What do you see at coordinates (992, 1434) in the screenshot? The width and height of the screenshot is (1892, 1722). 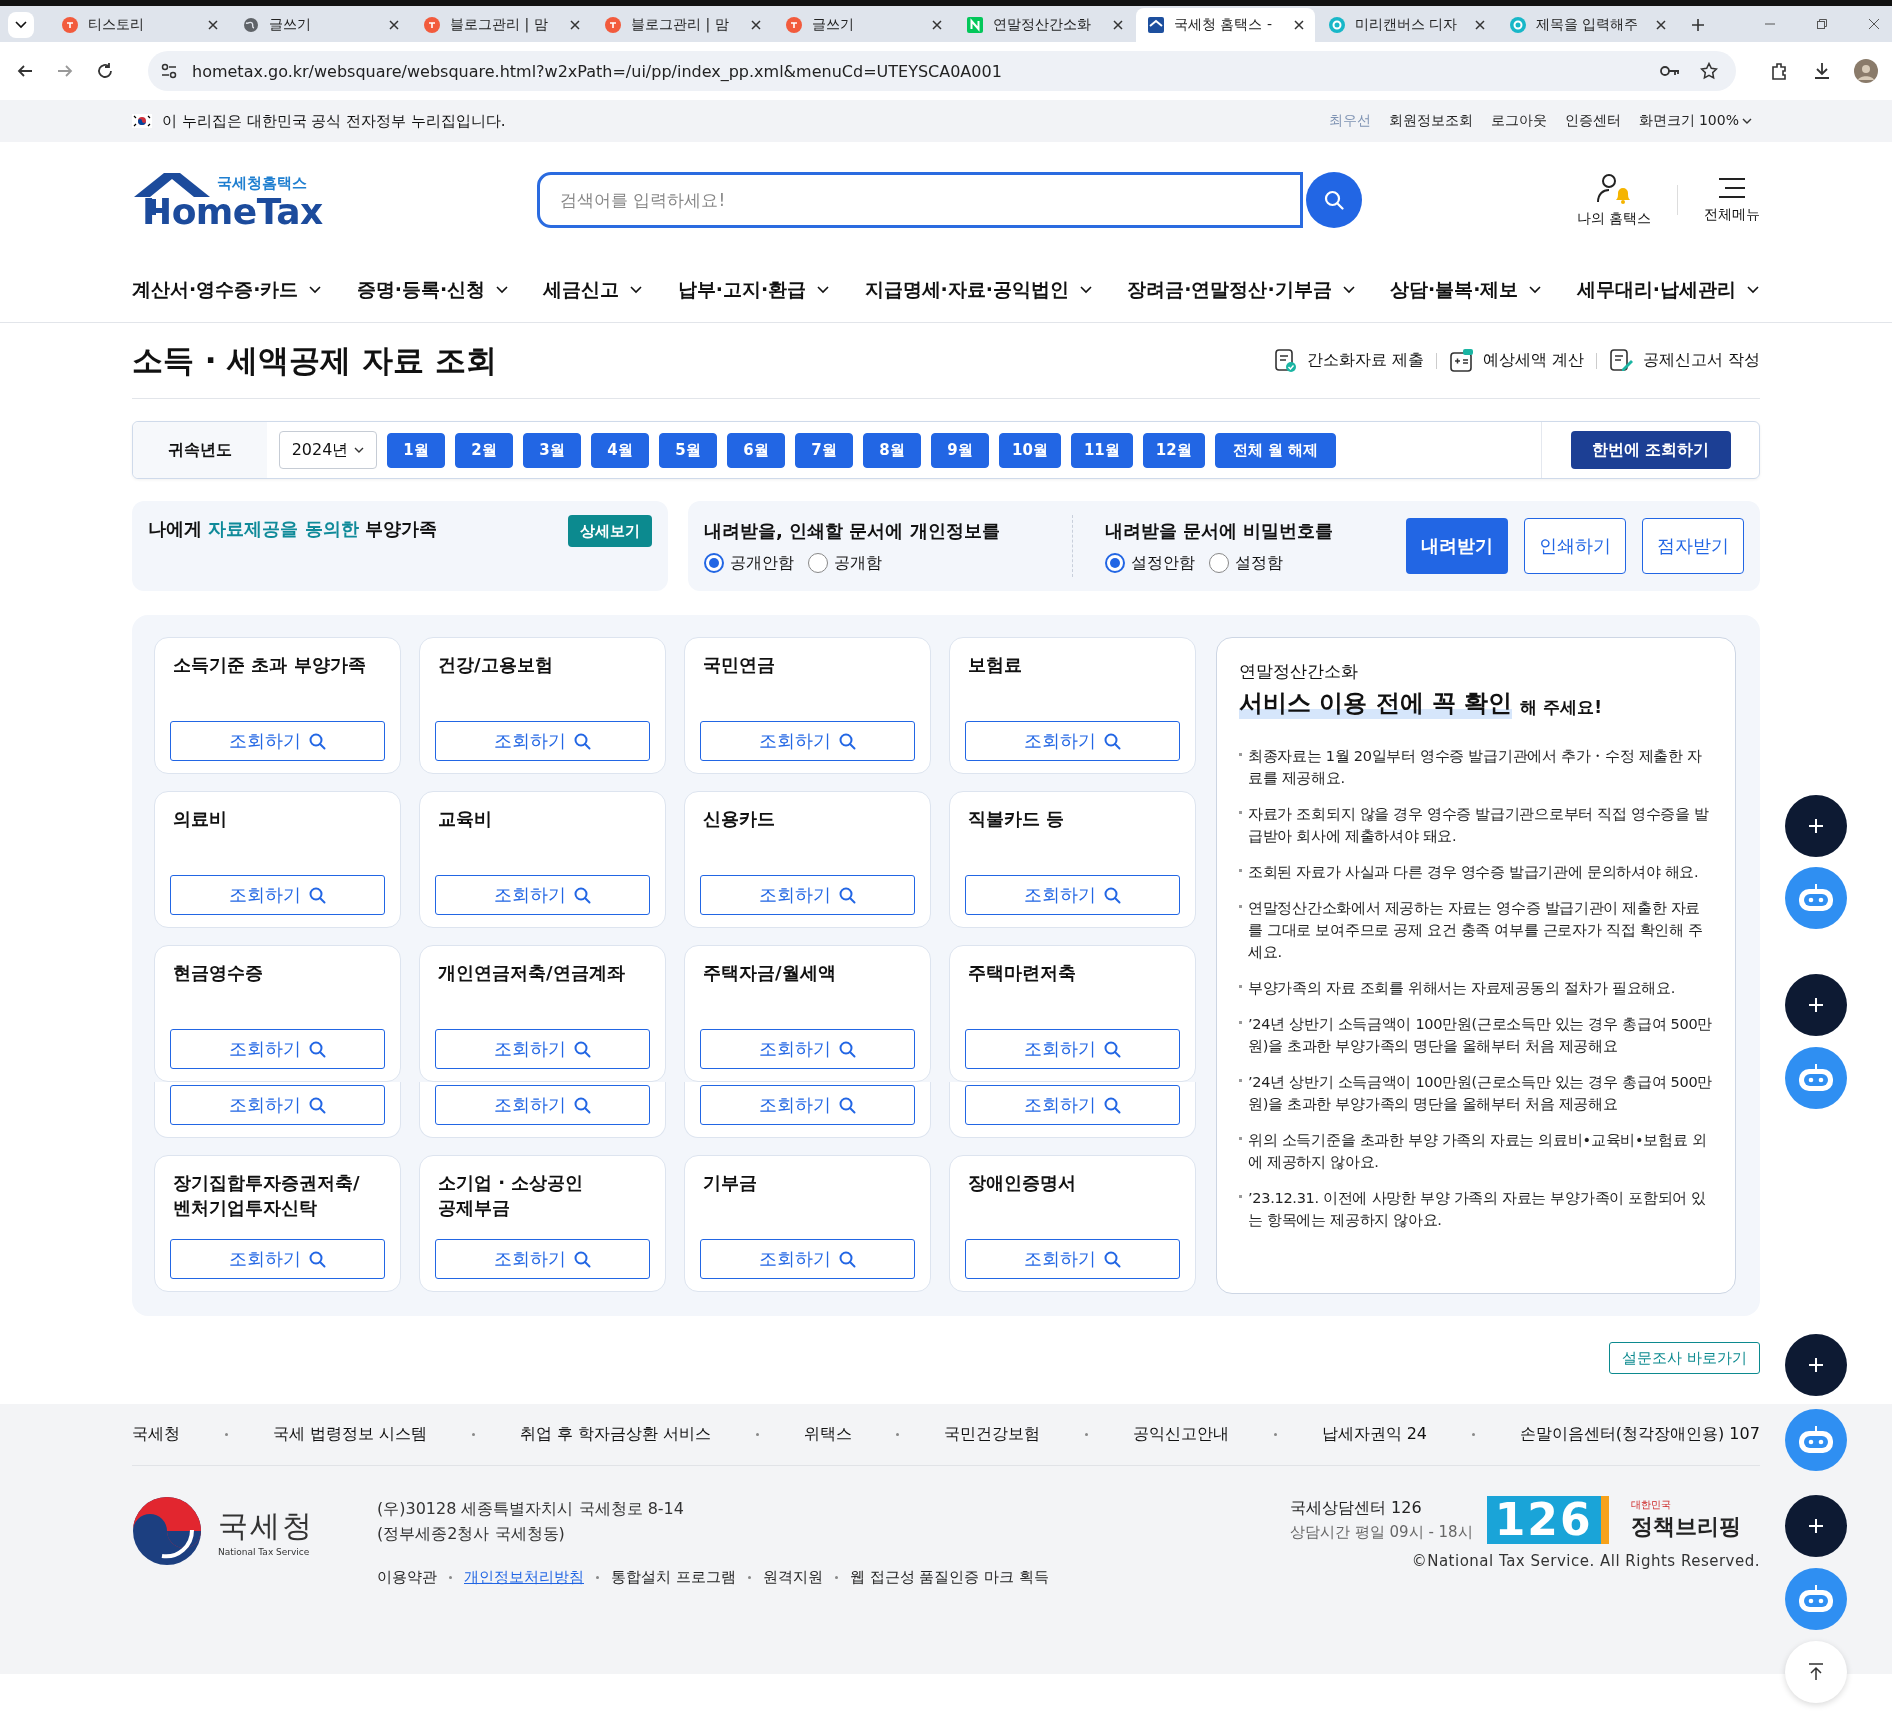 I see `footer-link: 국민건강보험` at bounding box center [992, 1434].